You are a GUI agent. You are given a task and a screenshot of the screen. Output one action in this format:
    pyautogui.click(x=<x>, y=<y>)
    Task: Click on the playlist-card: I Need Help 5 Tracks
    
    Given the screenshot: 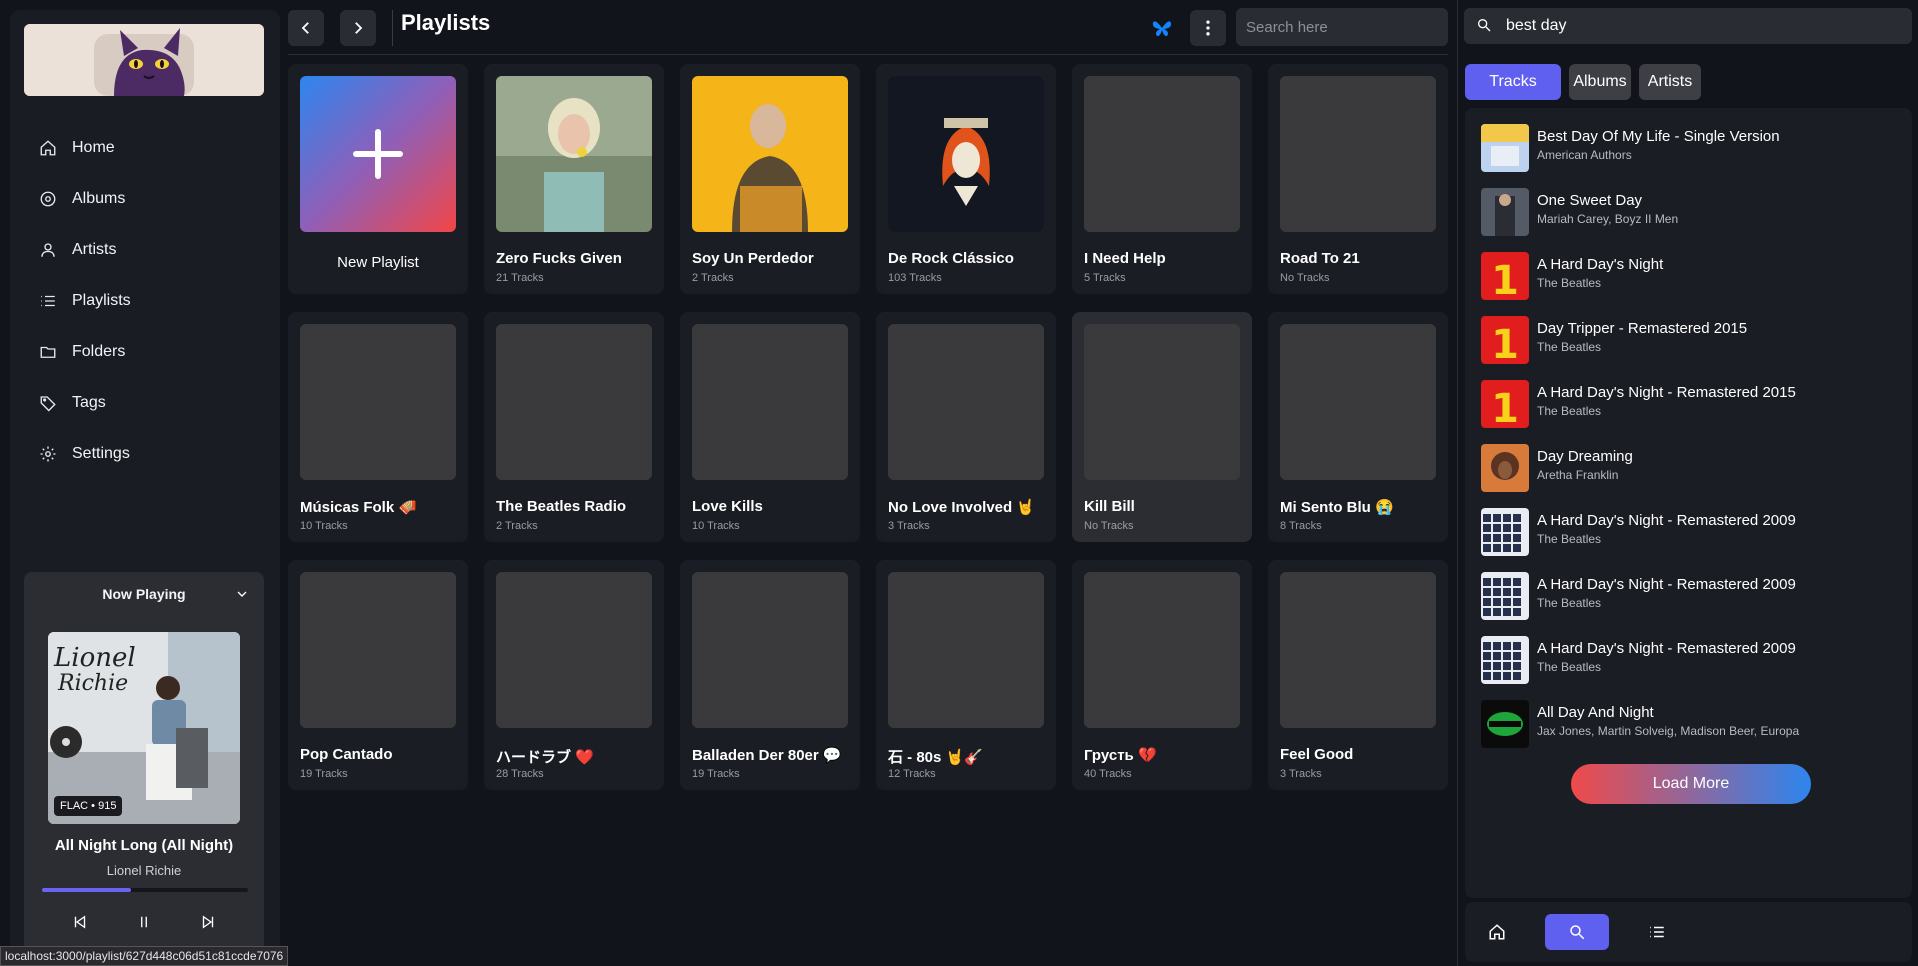 What is the action you would take?
    pyautogui.click(x=1162, y=179)
    